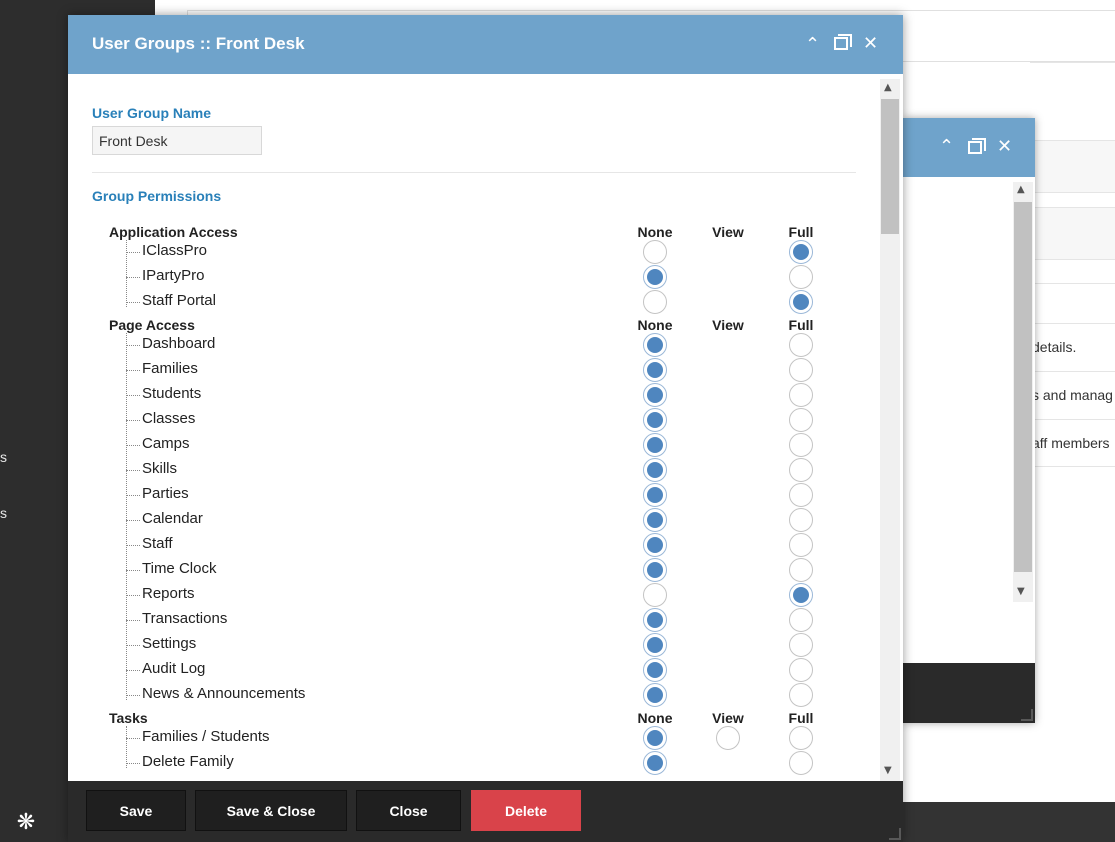  I want to click on dialog-footer: Save Save & Close Close Delete, so click(485, 811).